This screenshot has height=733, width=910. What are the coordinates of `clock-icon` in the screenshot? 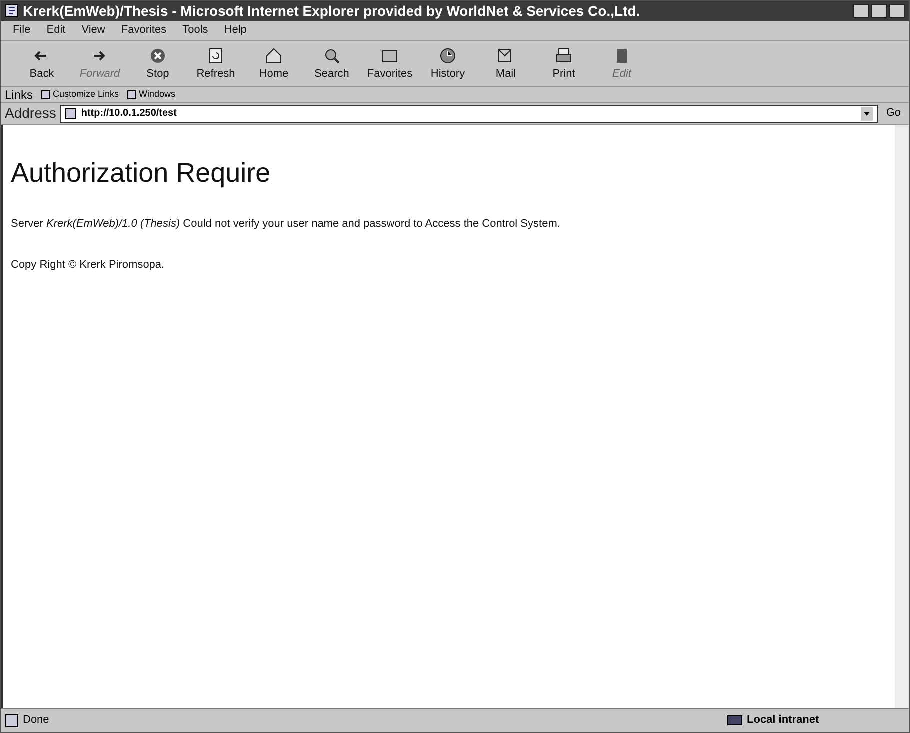 It's located at (448, 56).